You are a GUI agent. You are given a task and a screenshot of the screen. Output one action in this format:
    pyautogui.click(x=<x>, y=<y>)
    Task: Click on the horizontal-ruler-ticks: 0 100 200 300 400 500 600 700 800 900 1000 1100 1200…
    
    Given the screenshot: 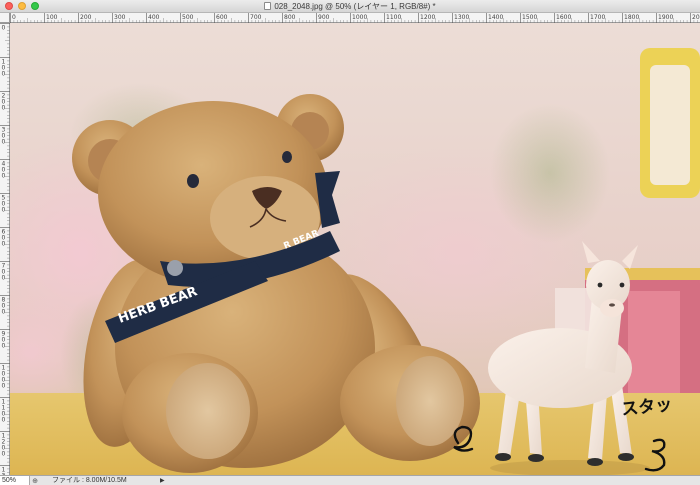 What is the action you would take?
    pyautogui.click(x=355, y=18)
    